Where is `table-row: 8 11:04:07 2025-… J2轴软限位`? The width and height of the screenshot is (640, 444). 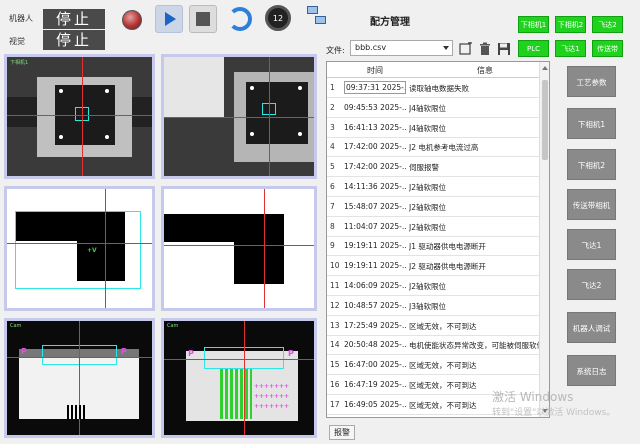
table-row: 8 11:04:07 2025-… J2轴软限位 is located at coordinates (434, 227).